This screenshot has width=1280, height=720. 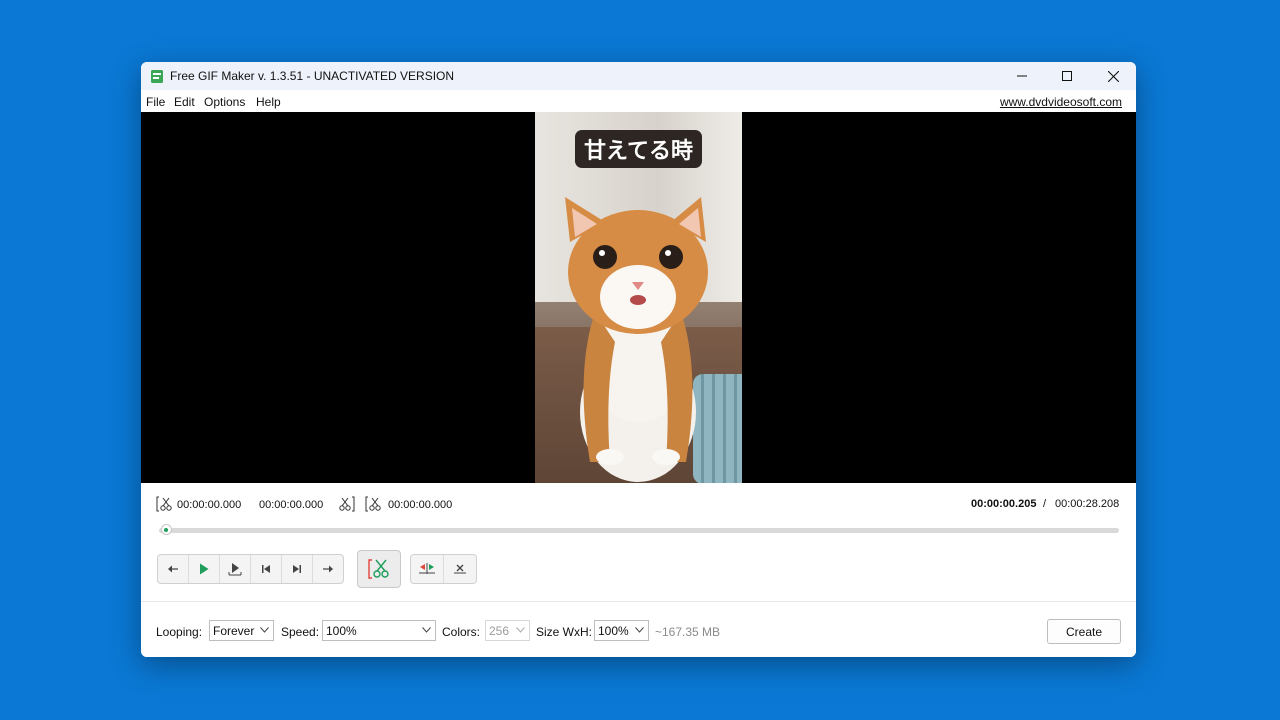 I want to click on speed-label: Speed:, so click(x=300, y=632).